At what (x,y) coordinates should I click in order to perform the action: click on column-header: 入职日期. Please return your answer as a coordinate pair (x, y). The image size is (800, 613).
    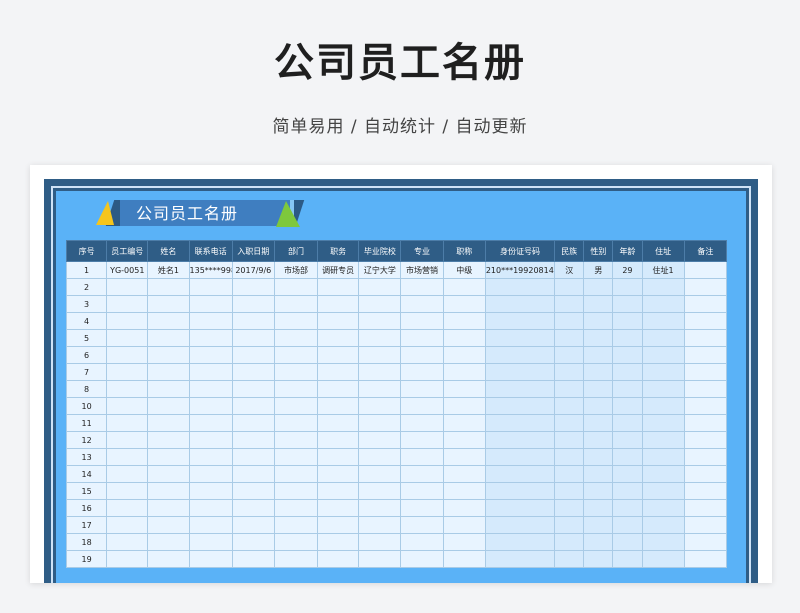
    Looking at the image, I should click on (253, 251).